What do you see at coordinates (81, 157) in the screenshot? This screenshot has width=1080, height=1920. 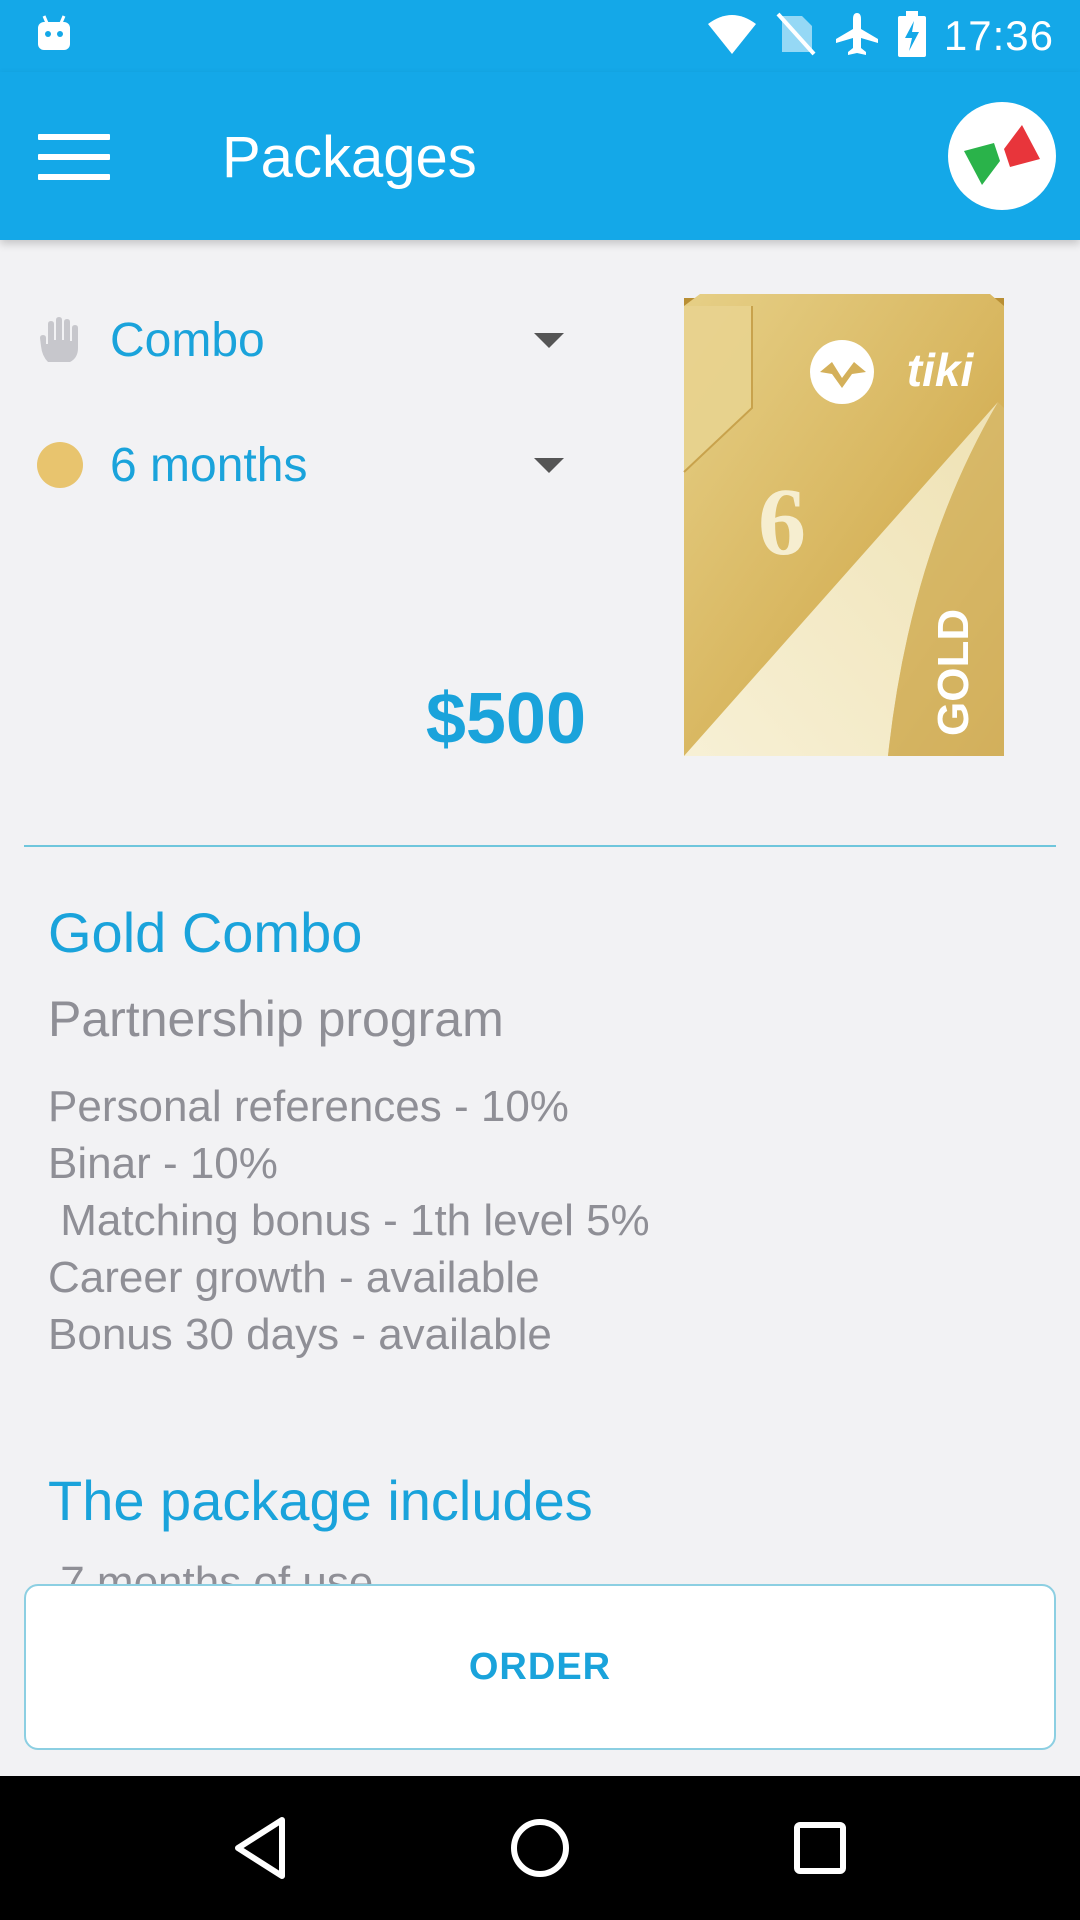 I see `hamburger-menu-icon` at bounding box center [81, 157].